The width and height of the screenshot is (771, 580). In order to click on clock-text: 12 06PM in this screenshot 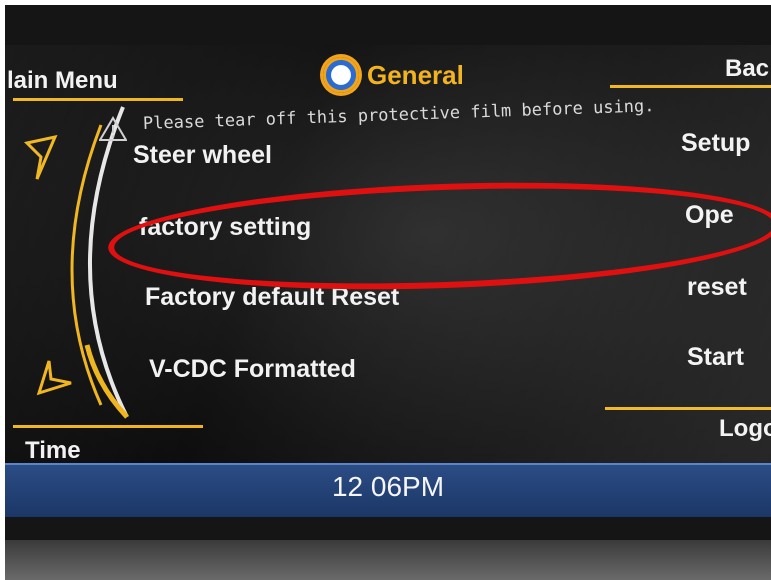, I will do `click(388, 486)`.